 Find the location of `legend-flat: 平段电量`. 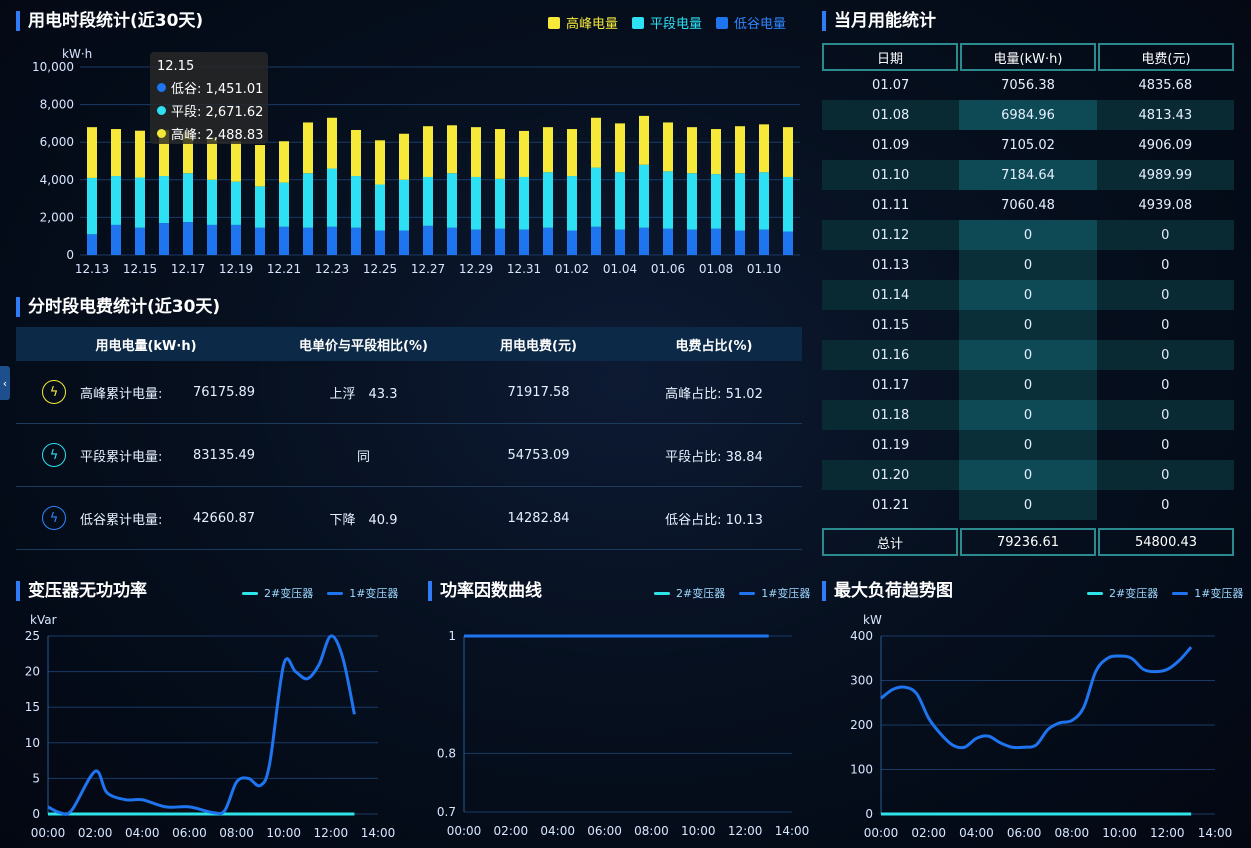

legend-flat: 平段电量 is located at coordinates (667, 22).